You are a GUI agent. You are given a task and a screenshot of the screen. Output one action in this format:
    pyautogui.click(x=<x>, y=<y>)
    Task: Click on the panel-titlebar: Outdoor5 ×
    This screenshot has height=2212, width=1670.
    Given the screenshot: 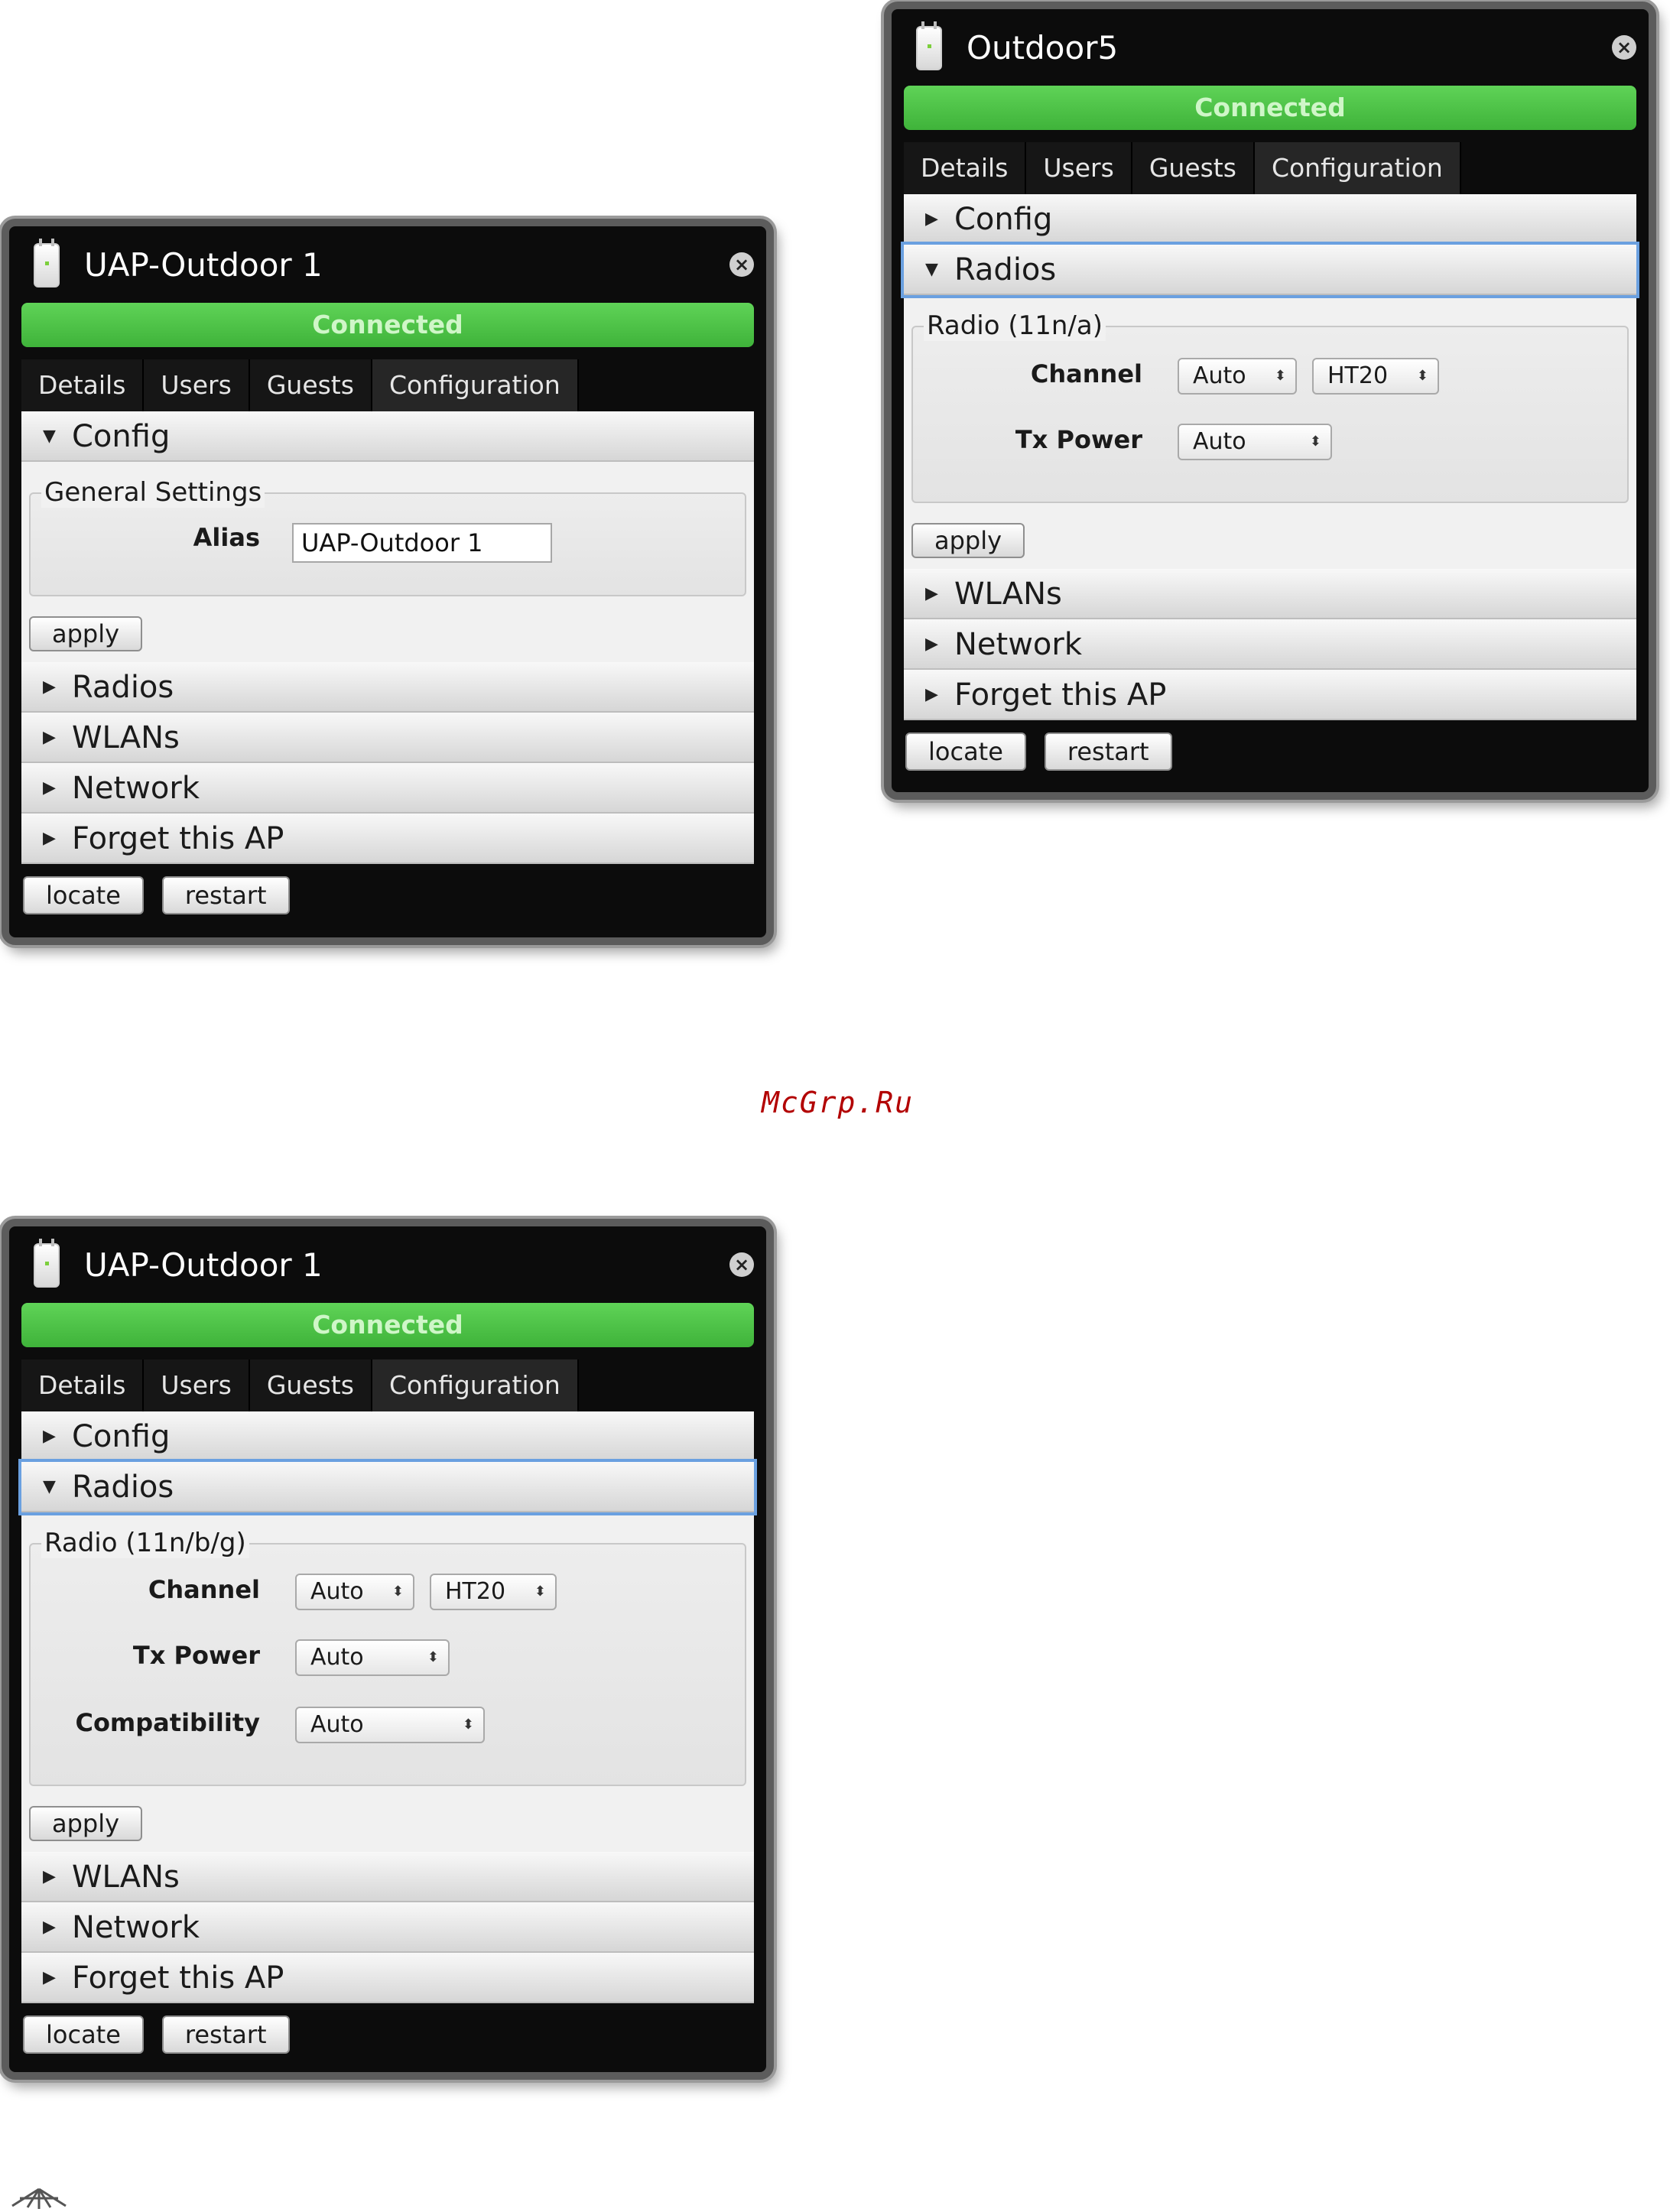 What is the action you would take?
    pyautogui.click(x=1270, y=47)
    